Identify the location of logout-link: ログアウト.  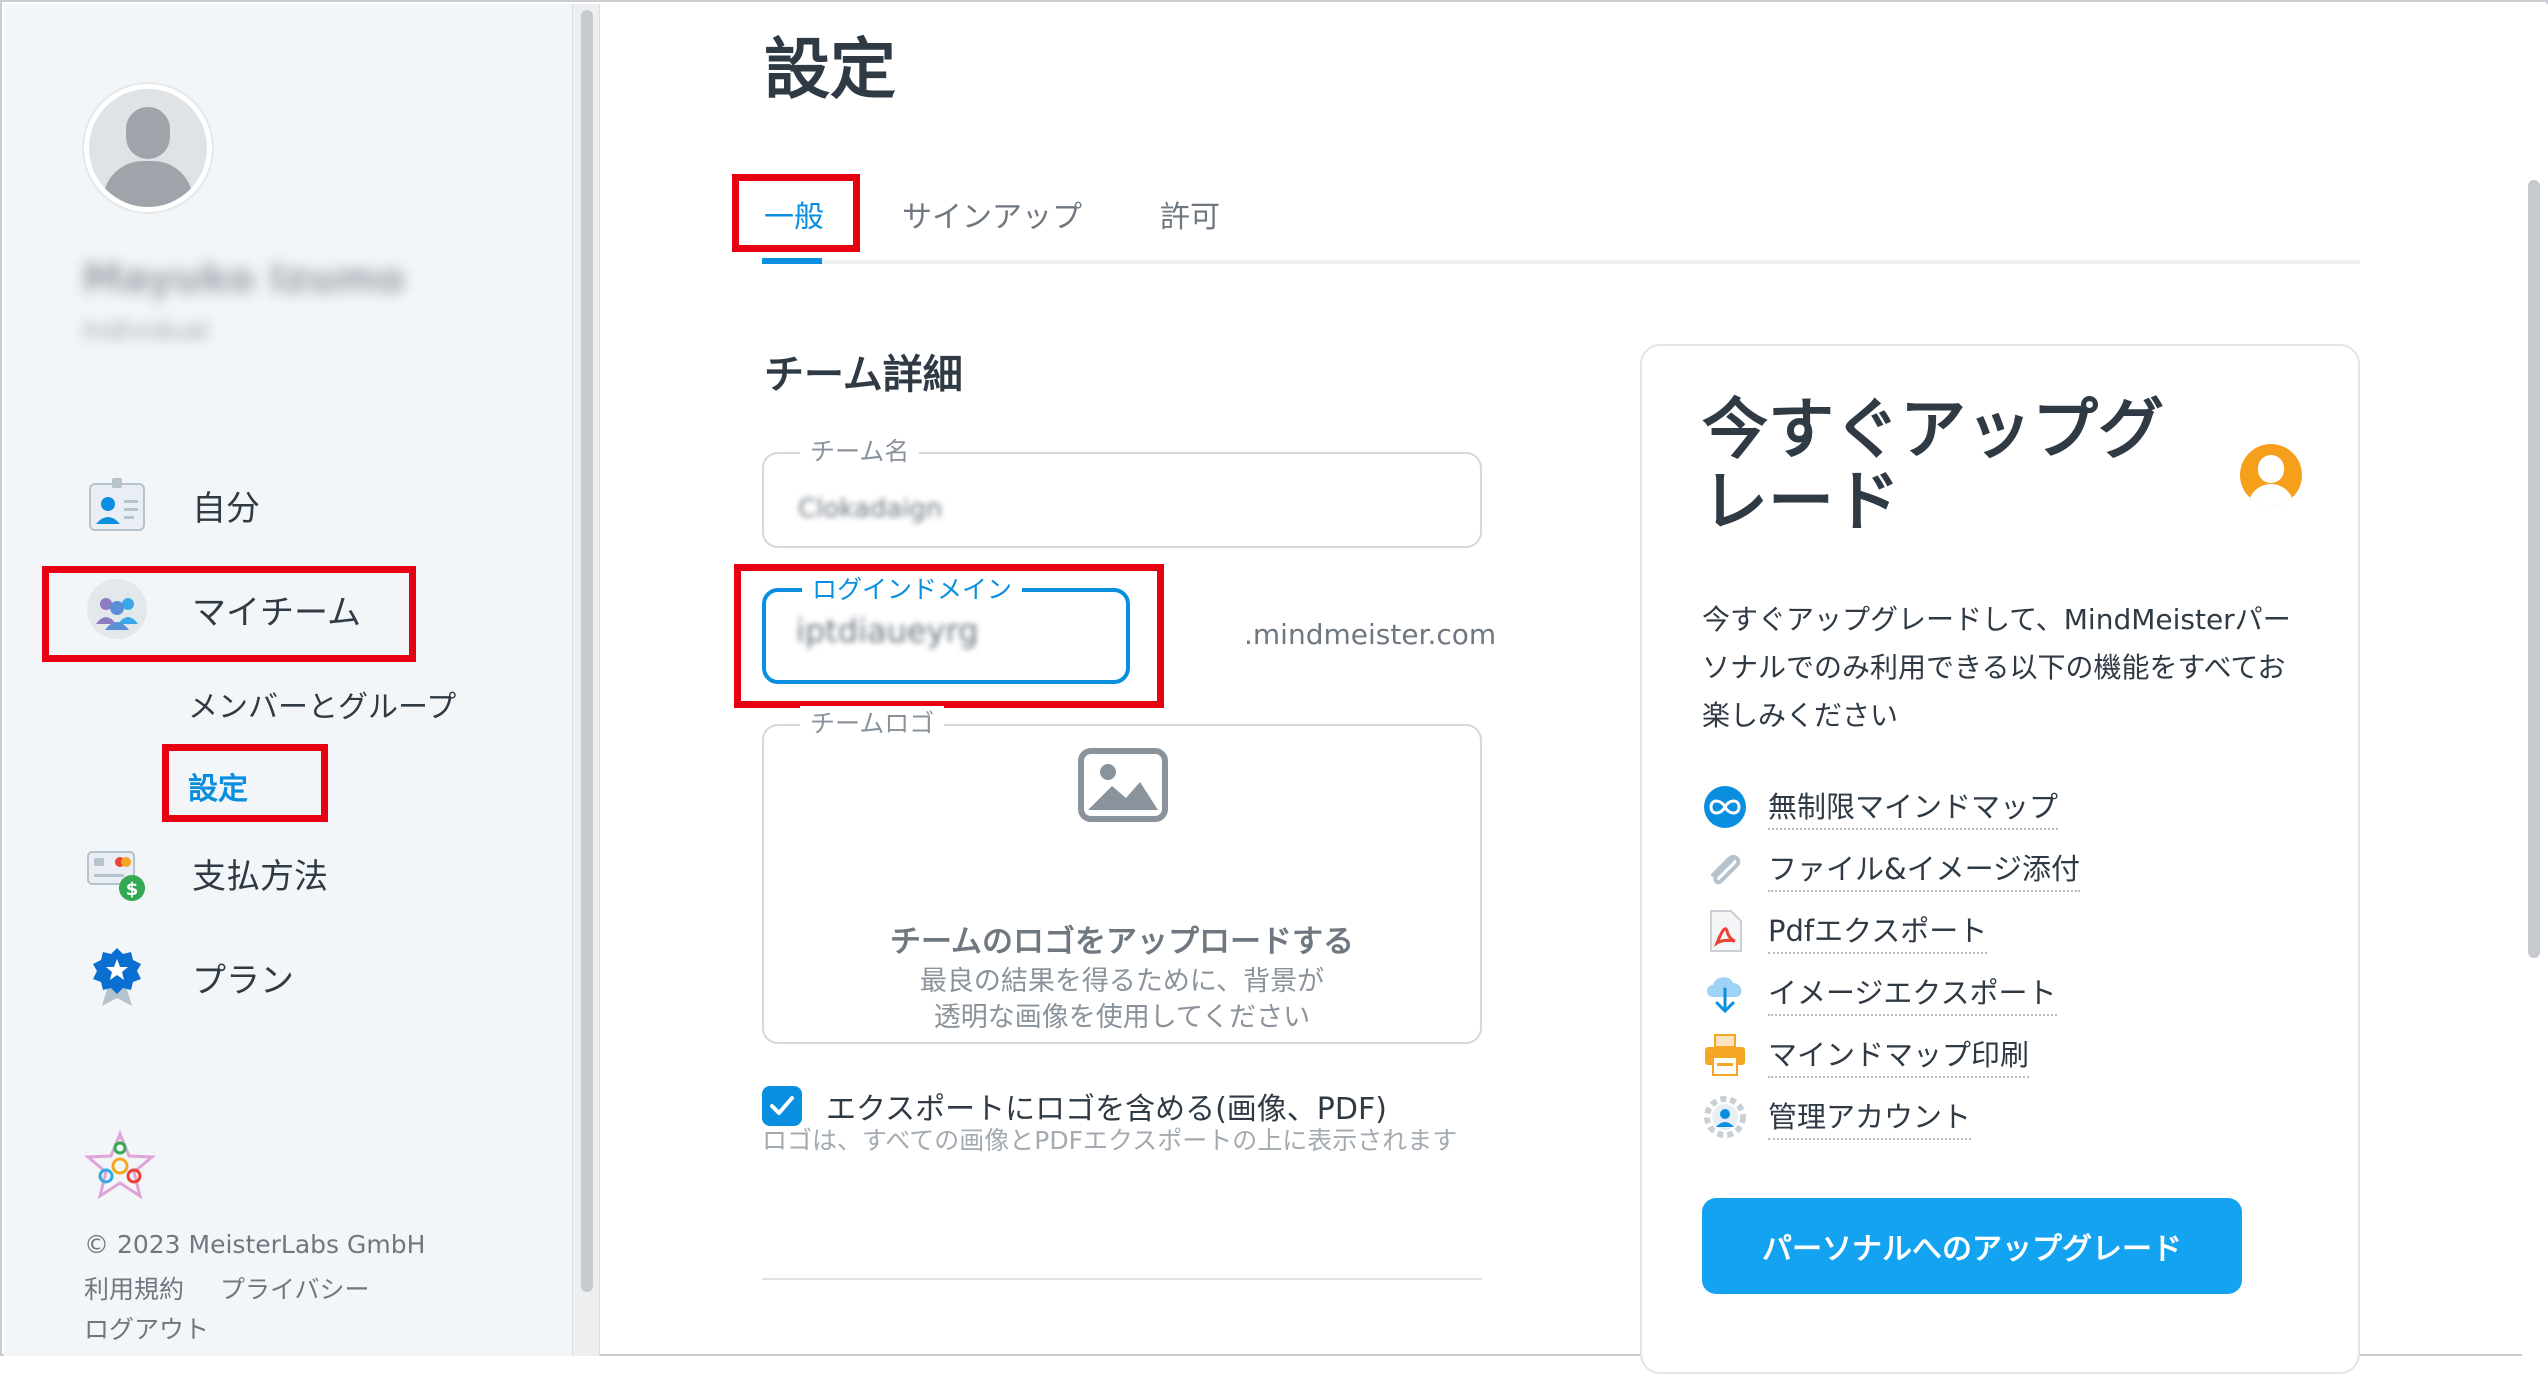
(146, 1328).